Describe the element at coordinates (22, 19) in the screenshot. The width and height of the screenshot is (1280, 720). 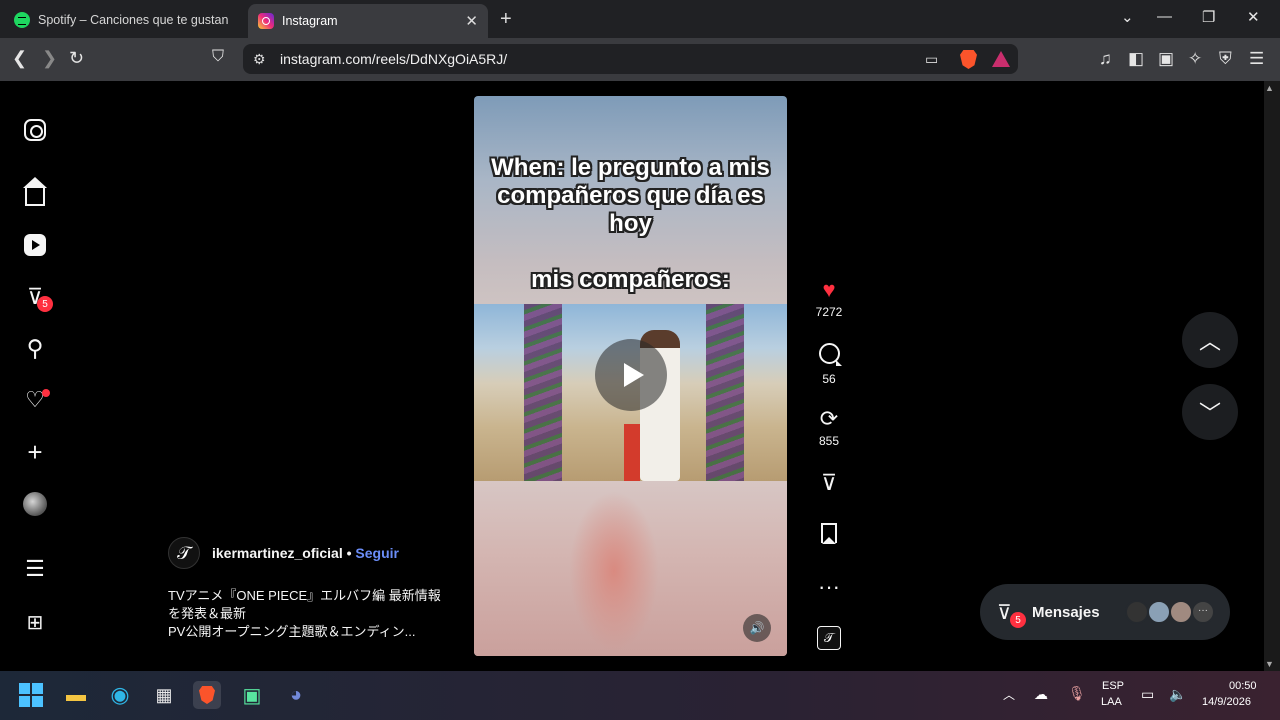
I see `spotify-icon` at that location.